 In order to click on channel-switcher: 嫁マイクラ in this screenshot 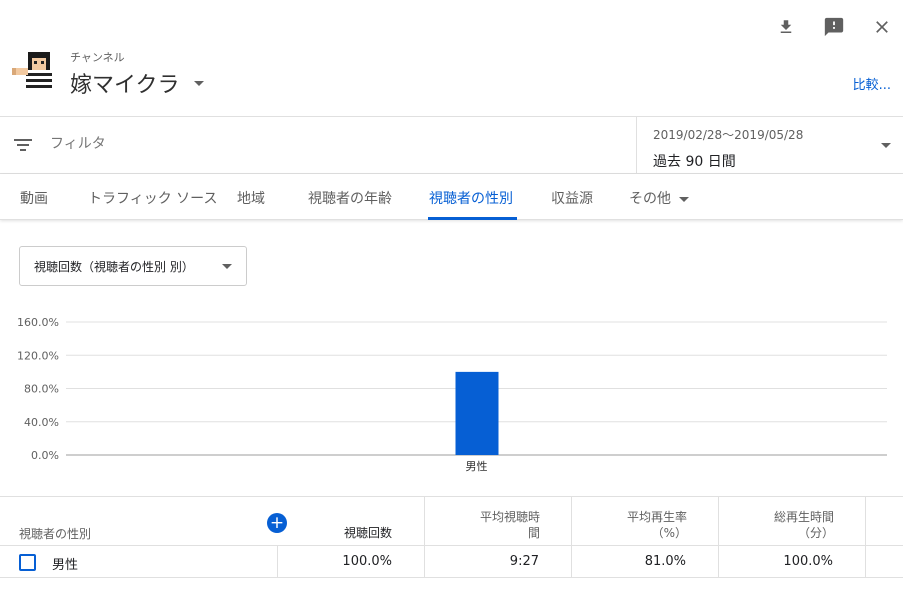, I will do `click(137, 83)`.